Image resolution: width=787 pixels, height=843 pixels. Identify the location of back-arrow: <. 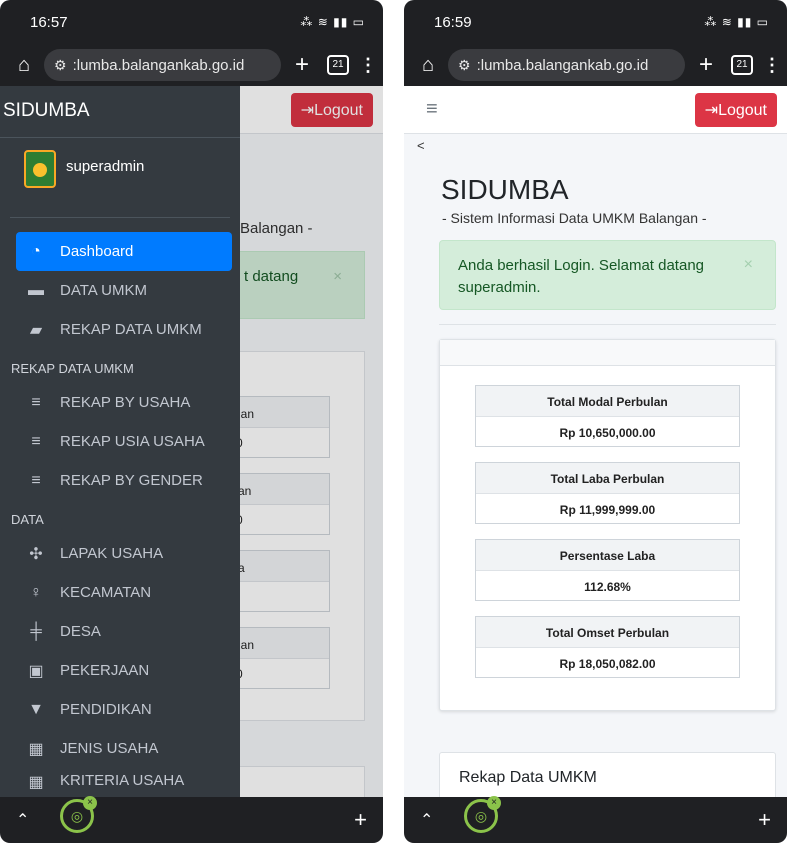
(421, 145).